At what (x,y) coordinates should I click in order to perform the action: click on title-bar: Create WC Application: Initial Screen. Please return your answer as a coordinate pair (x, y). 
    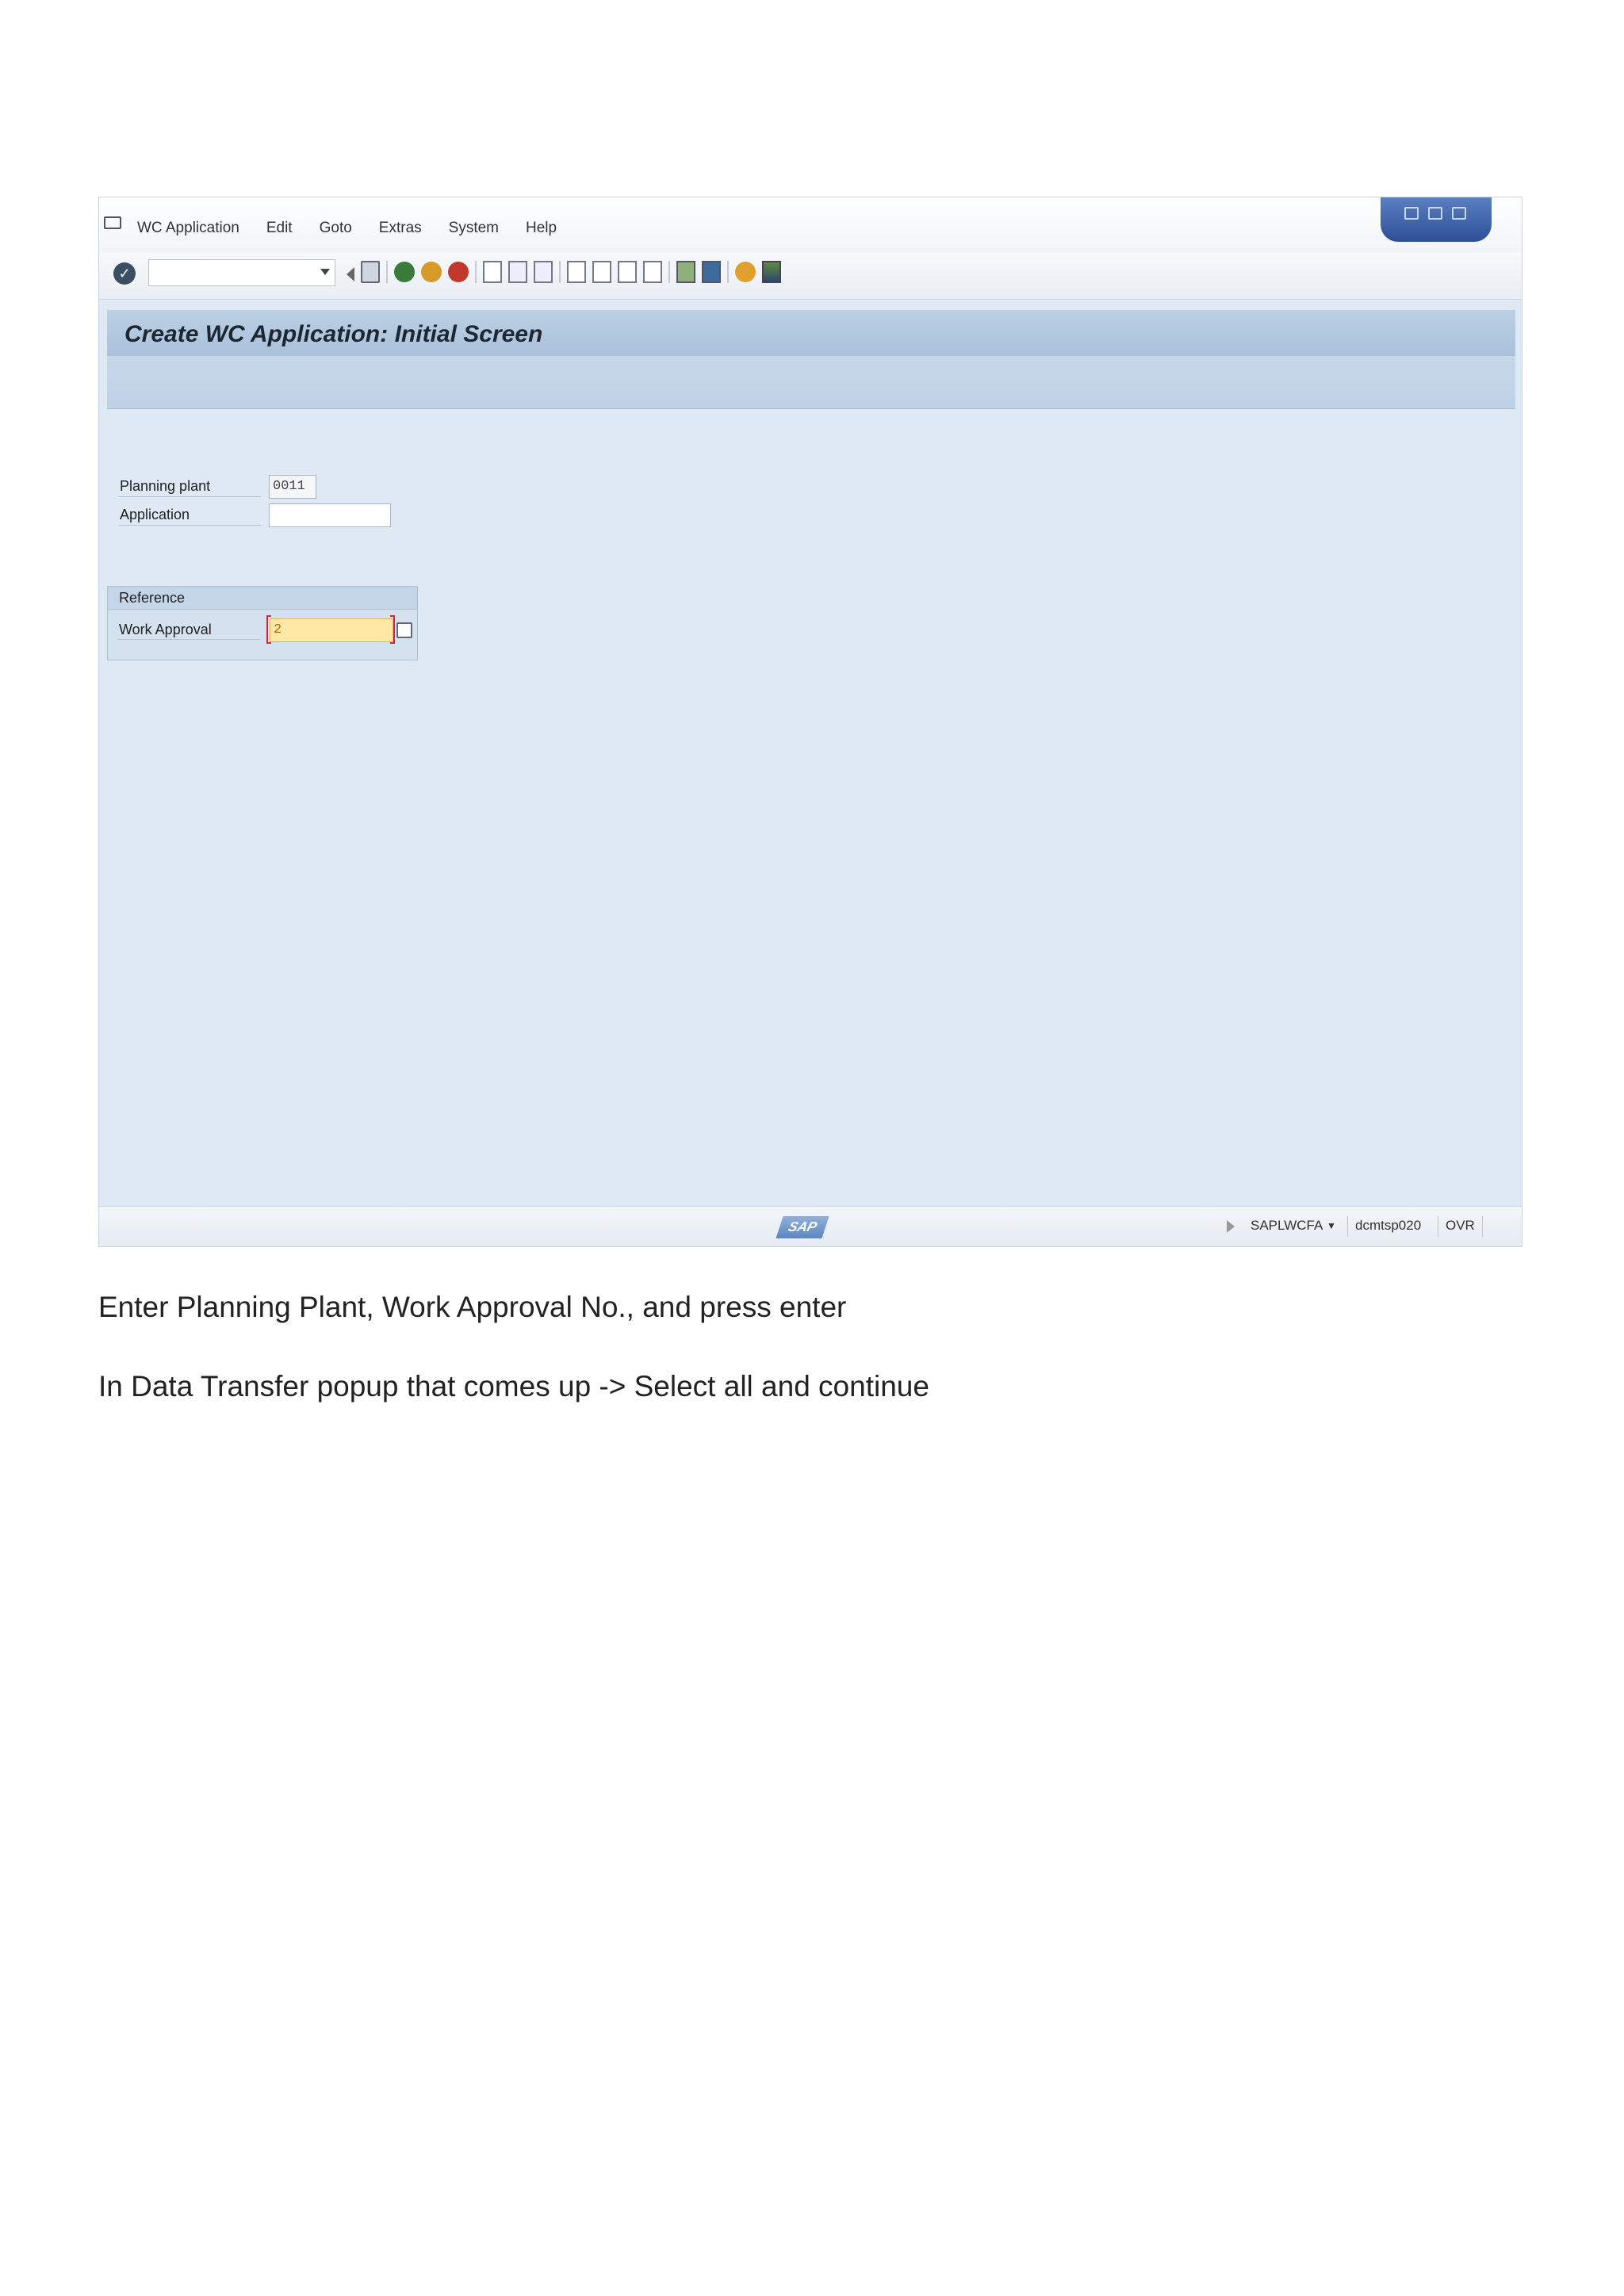
    Looking at the image, I should click on (811, 333).